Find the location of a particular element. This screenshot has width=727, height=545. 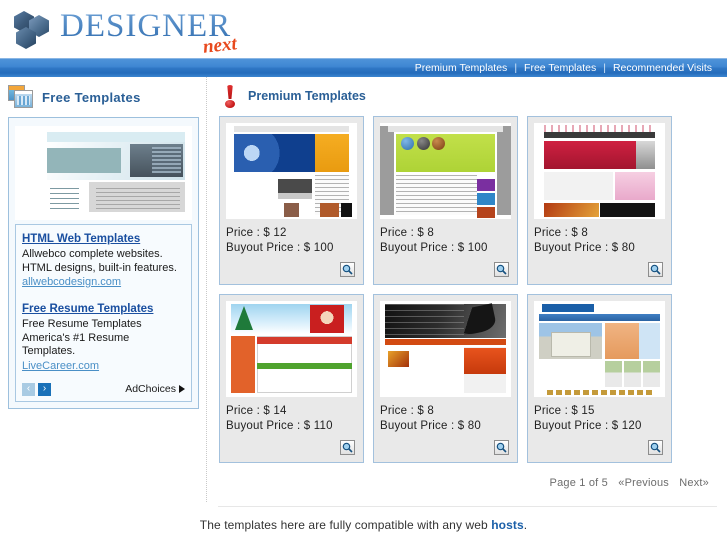

template-card: Price : $ 15 Buyout Price : $ 120 is located at coordinates (599, 378).